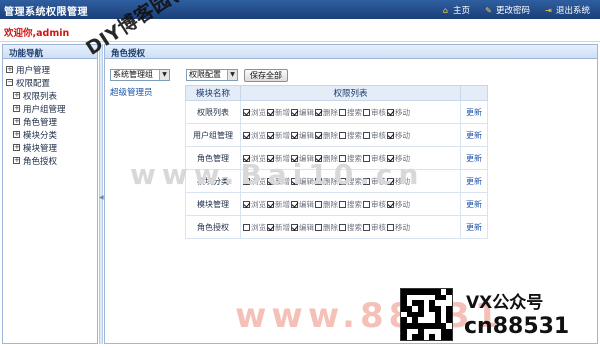  What do you see at coordinates (300, 9) in the screenshot?
I see `top-bar: 管理系统权限管理 ⌂ 主页 ✎ 更改密码 ⇥ 退出系统` at bounding box center [300, 9].